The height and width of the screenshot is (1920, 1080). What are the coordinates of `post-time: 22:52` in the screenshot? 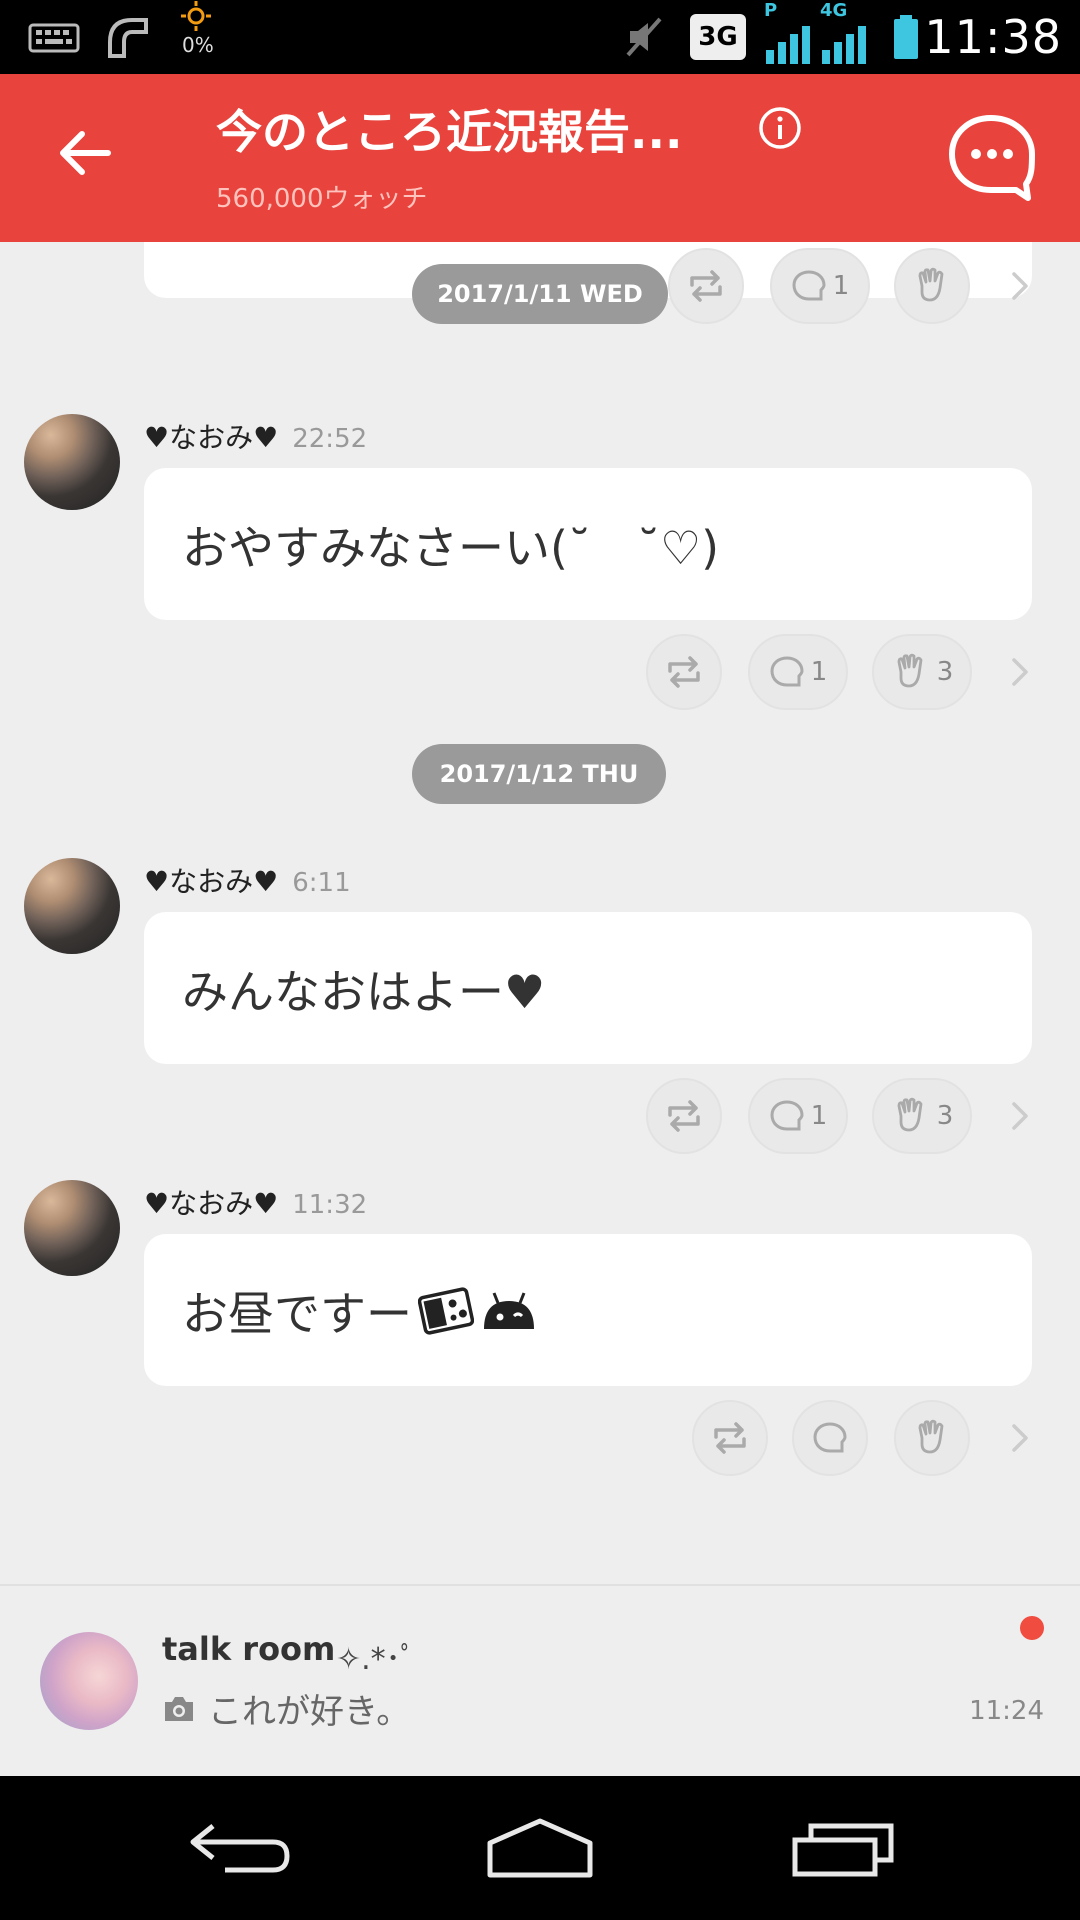 It's located at (330, 439).